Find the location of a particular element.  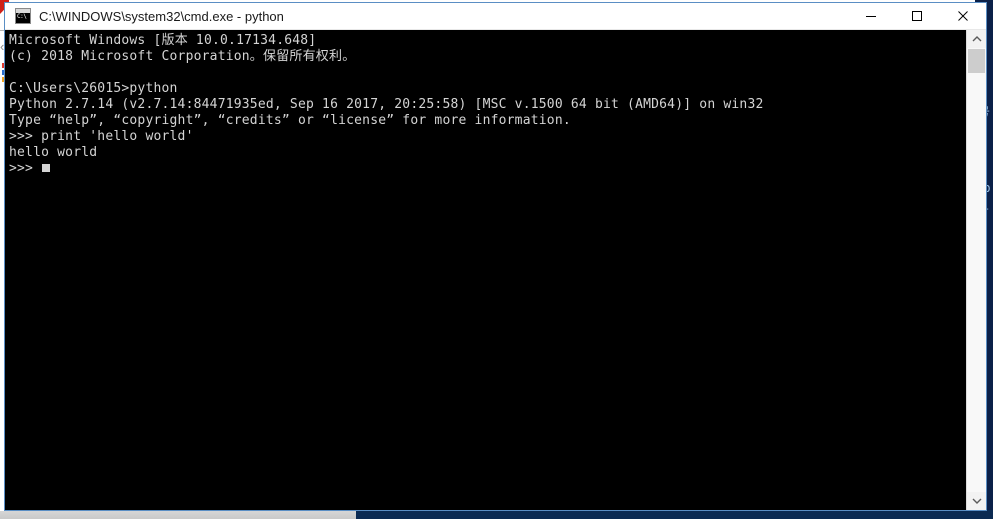

window-titlebar: C:\ C:\WINDOWS\system32\cmd.exe - python is located at coordinates (495, 16).